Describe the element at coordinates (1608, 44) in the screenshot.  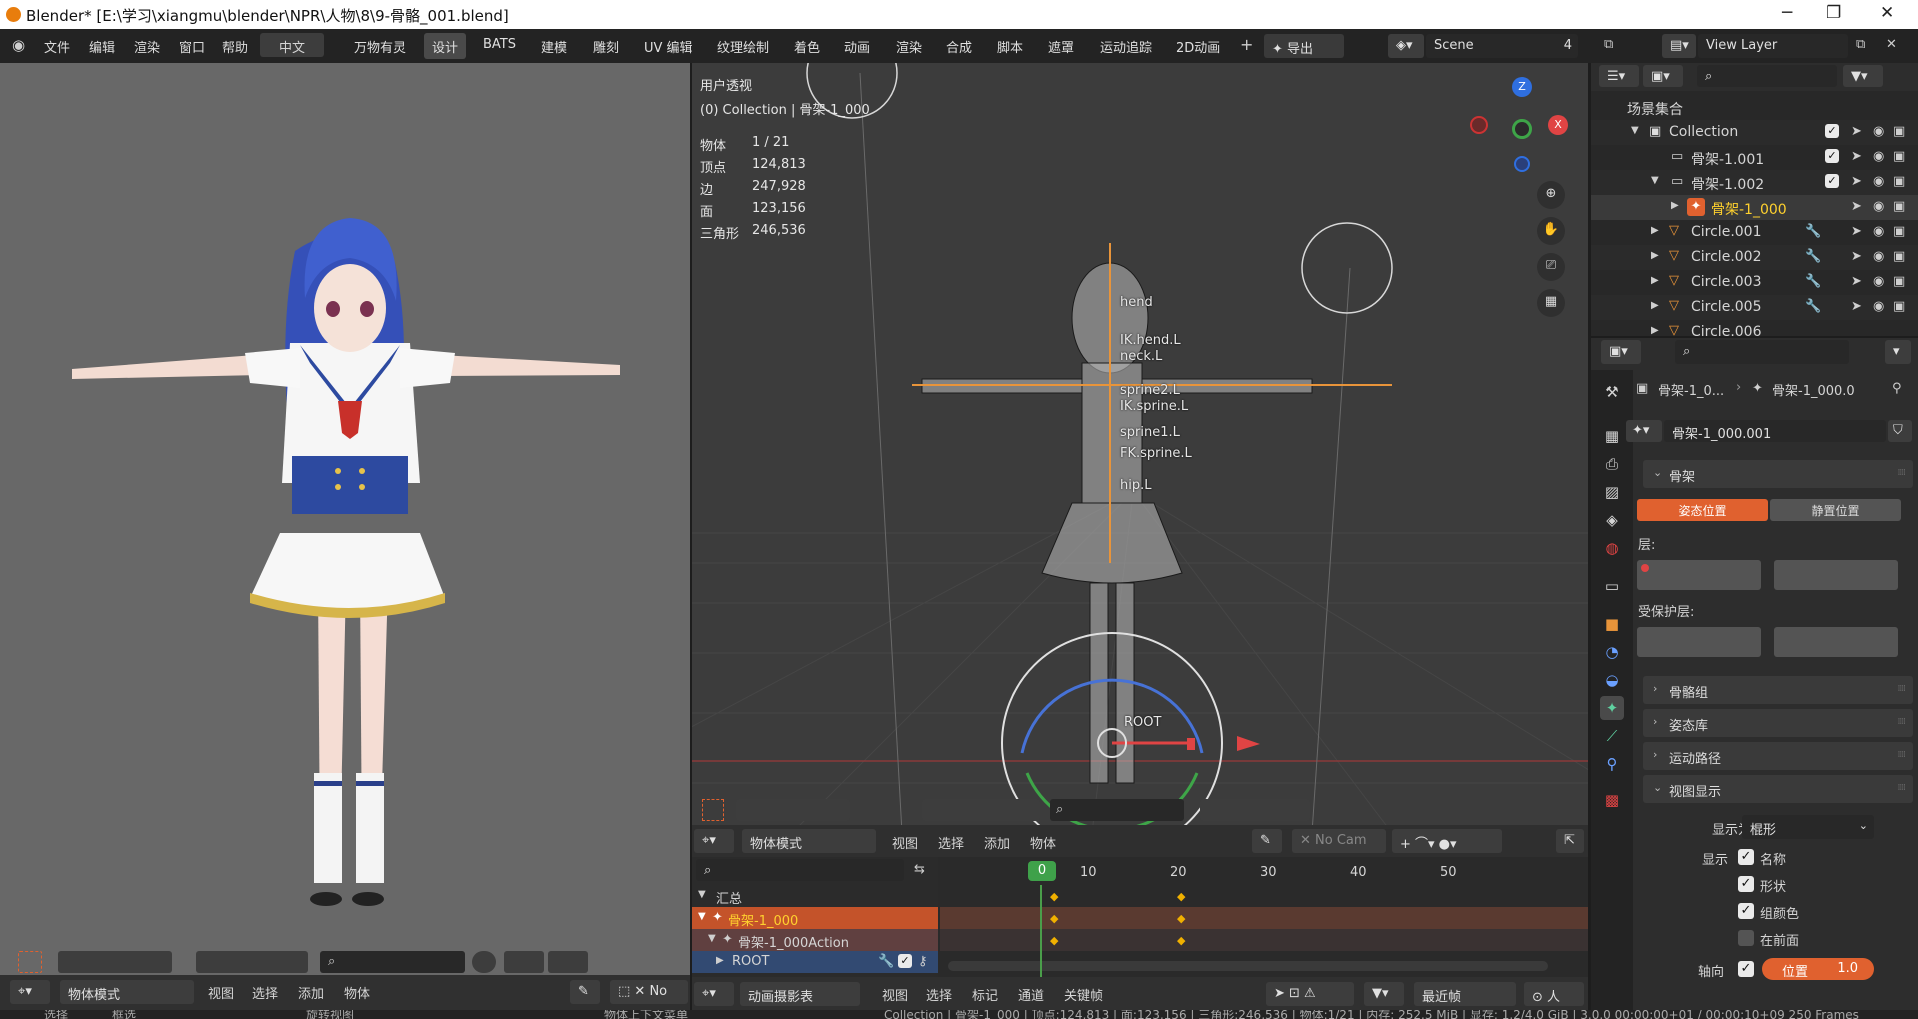
I see `new-scene-icon: ⧉` at that location.